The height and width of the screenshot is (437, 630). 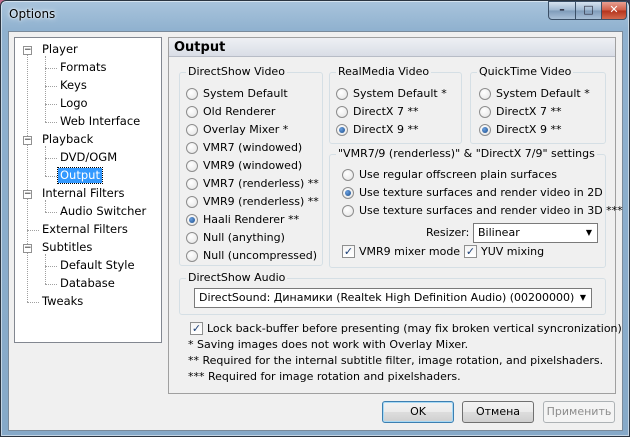 I want to click on tree-item-audio-switcher: Audio Switcher, so click(x=103, y=211).